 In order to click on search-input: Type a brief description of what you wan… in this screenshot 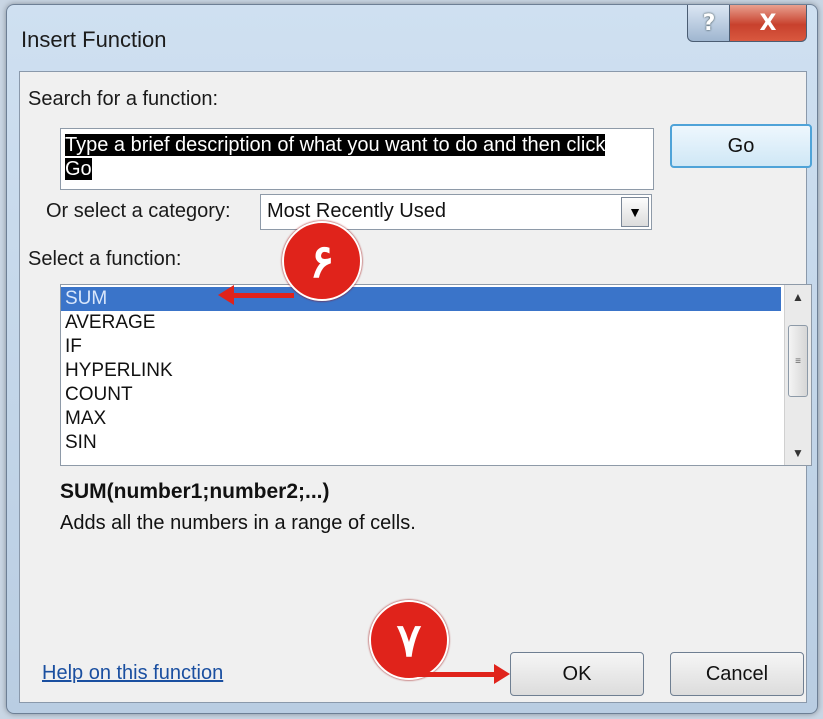, I will do `click(357, 159)`.